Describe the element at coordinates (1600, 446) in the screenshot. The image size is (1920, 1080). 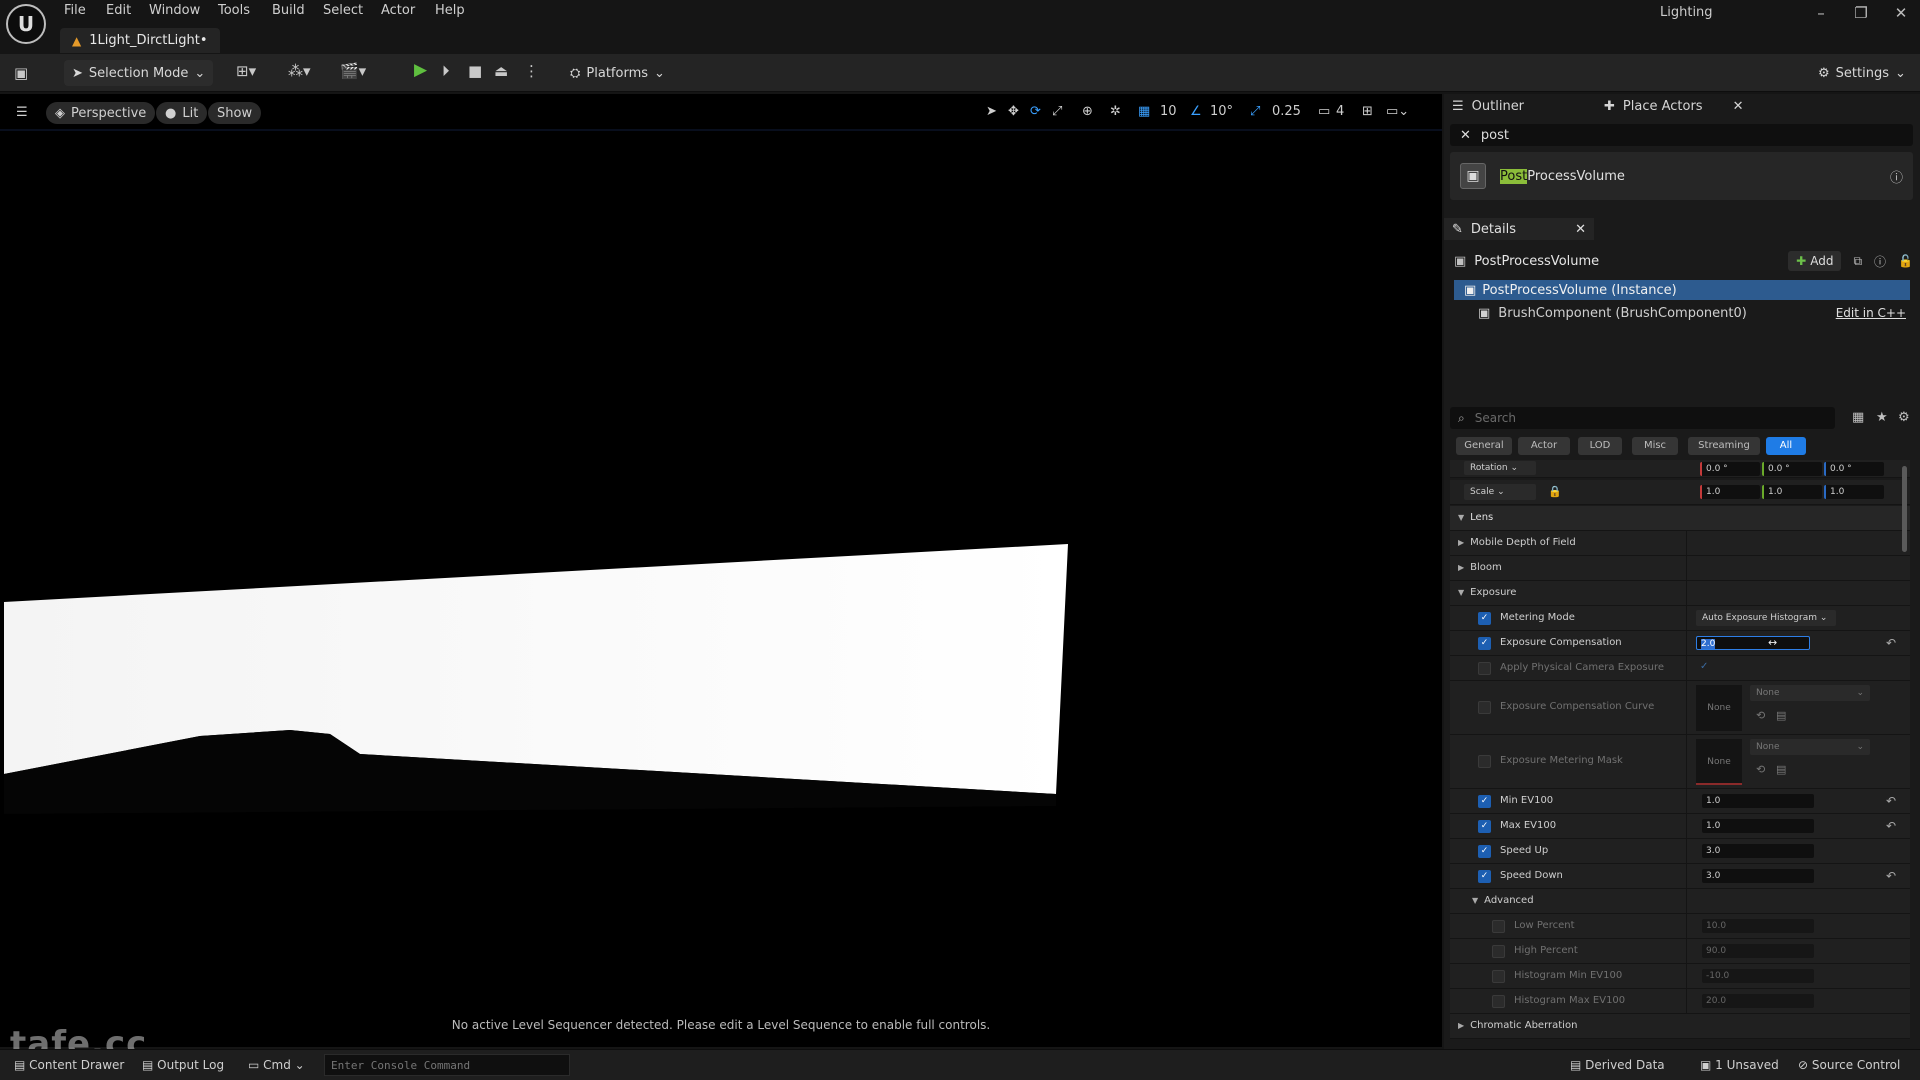
I see `filter-lod: LOD` at that location.